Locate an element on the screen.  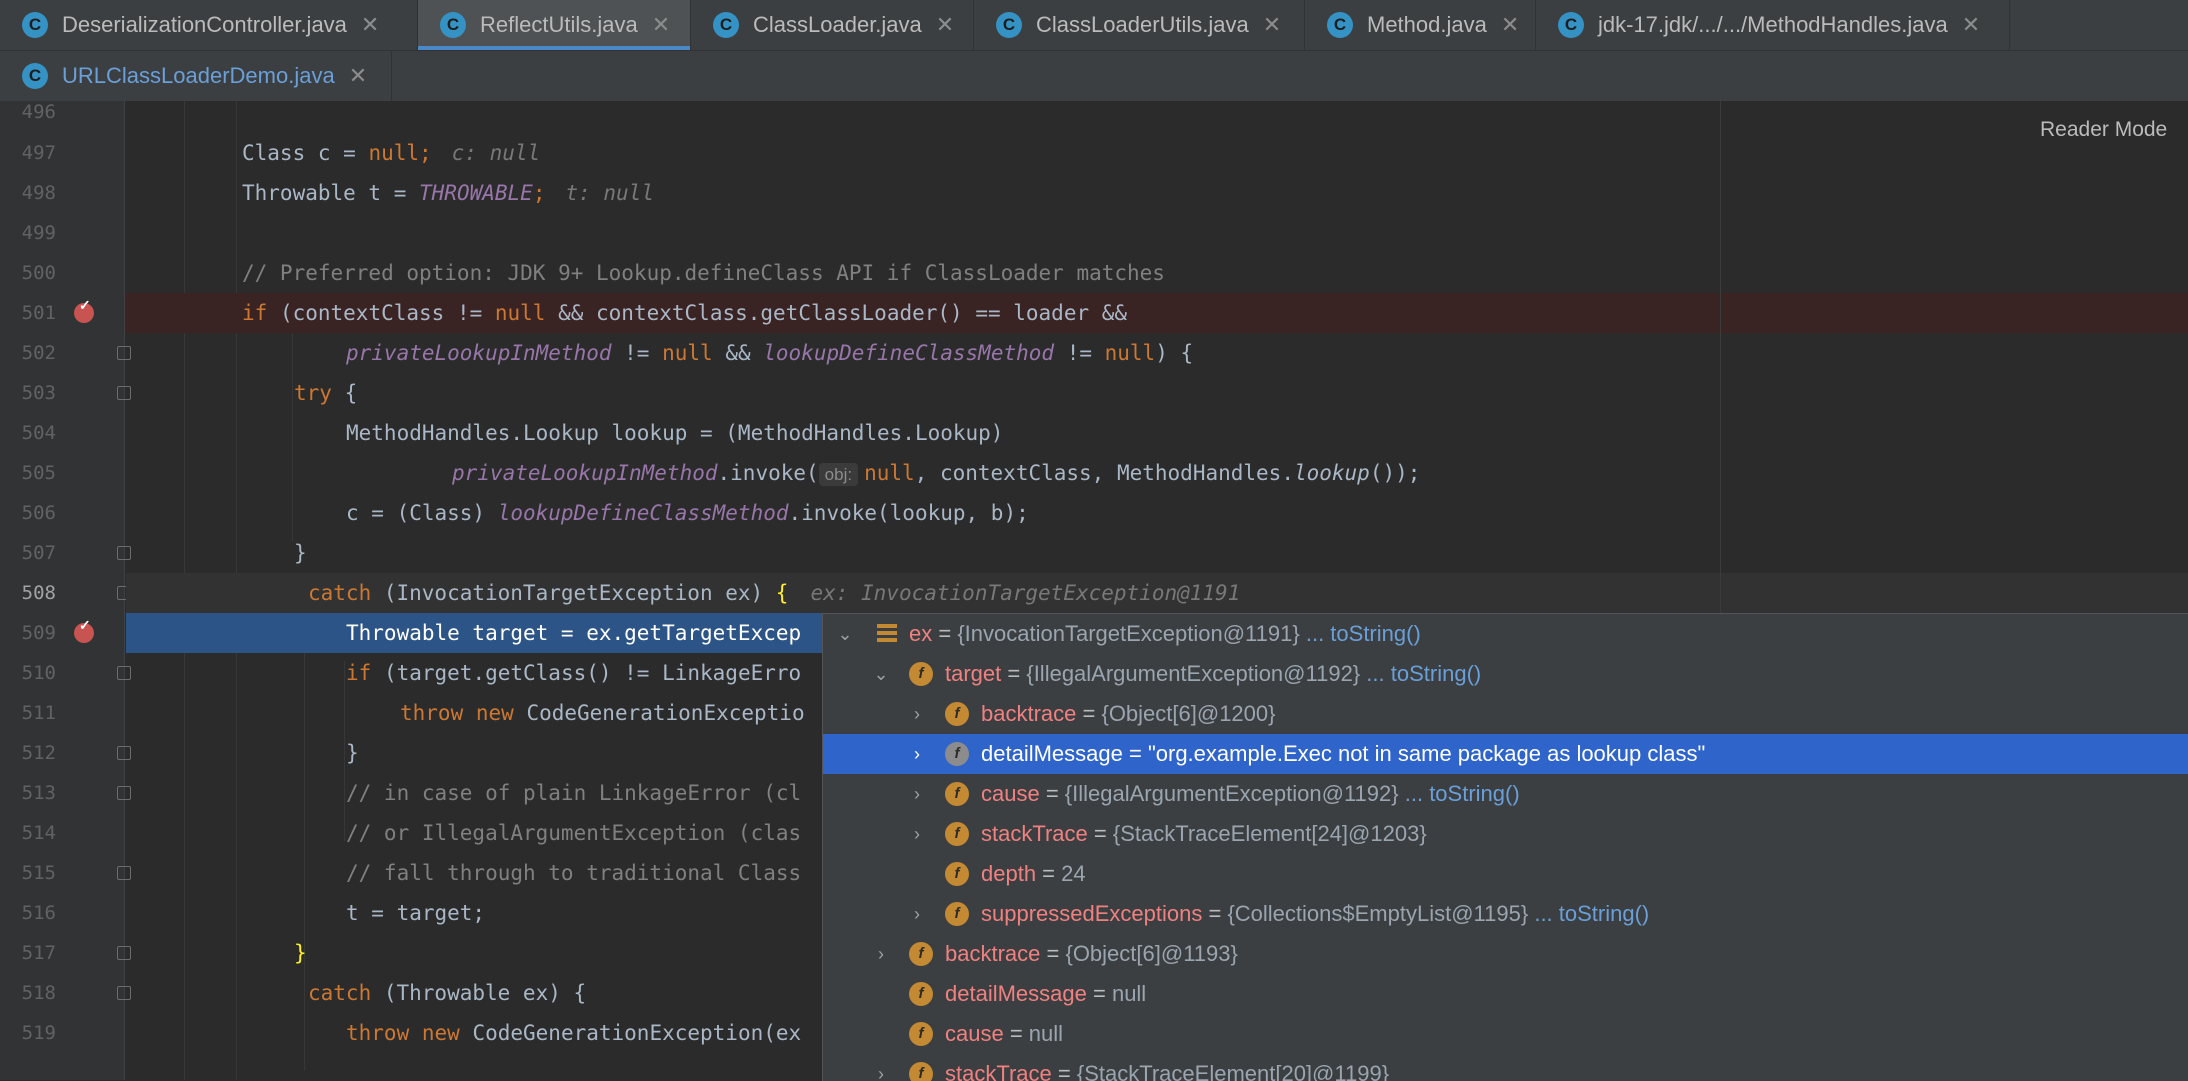
line-number: 514 is located at coordinates (38, 833).